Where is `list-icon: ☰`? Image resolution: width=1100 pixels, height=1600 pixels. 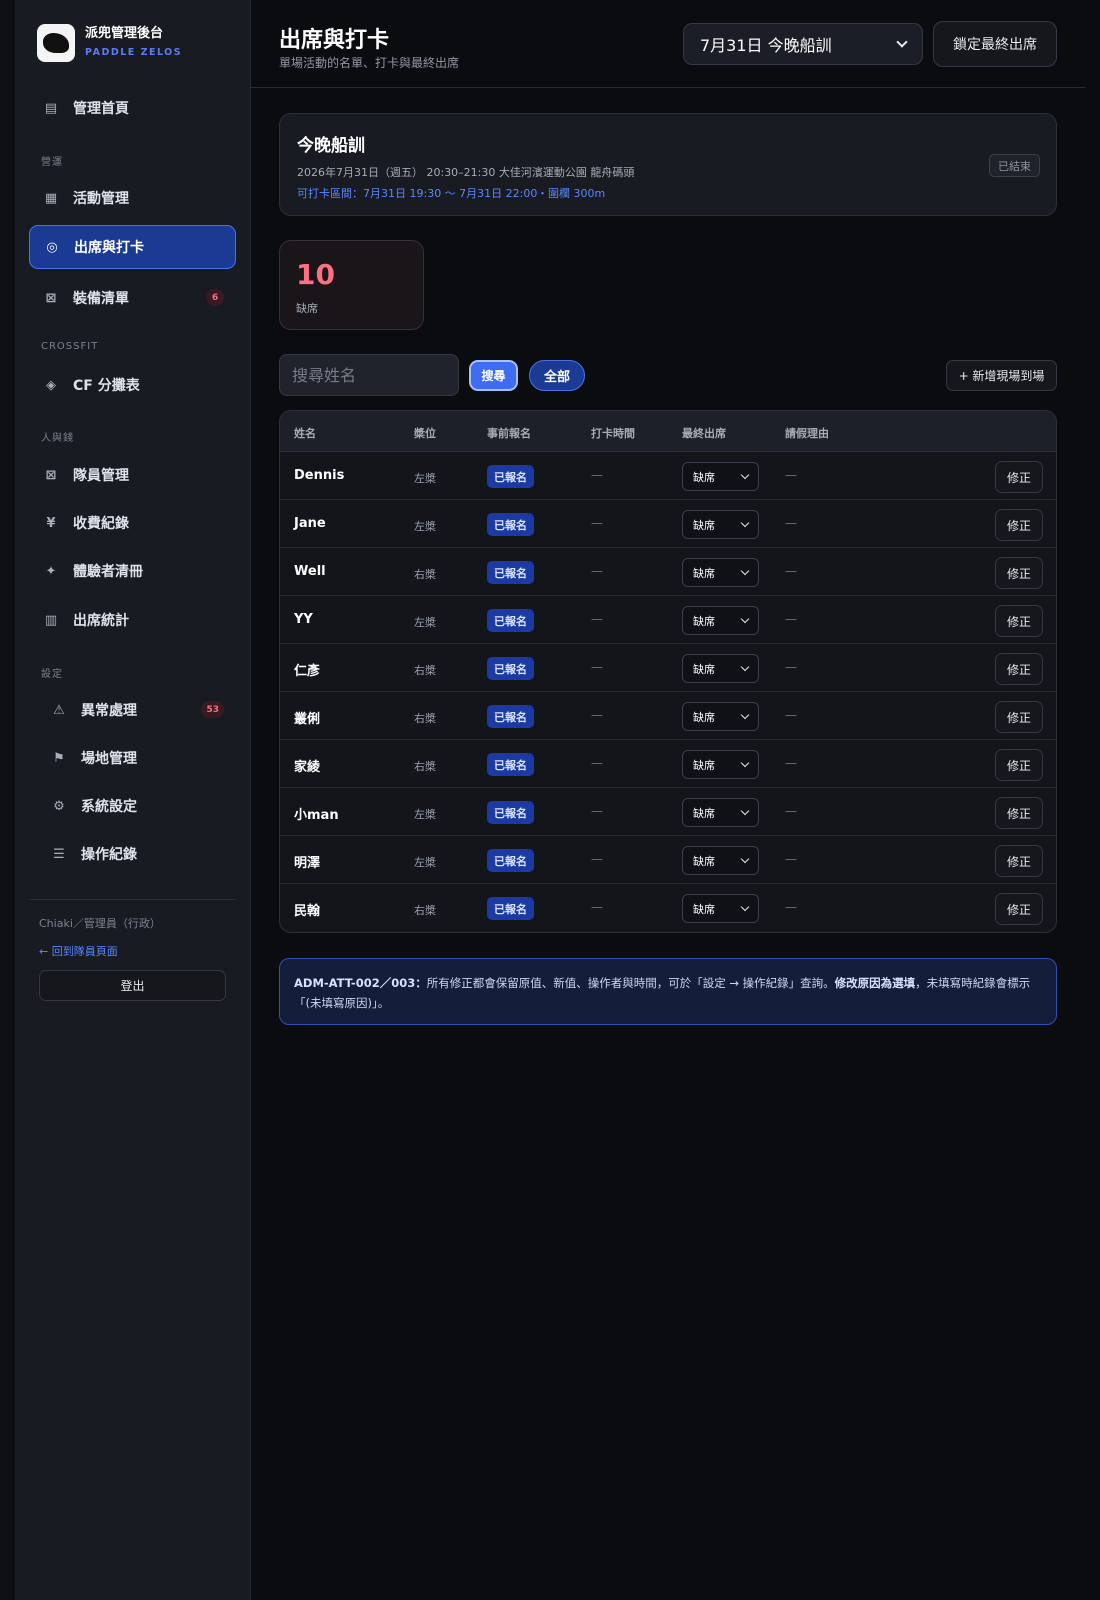
list-icon: ☰ is located at coordinates (59, 854).